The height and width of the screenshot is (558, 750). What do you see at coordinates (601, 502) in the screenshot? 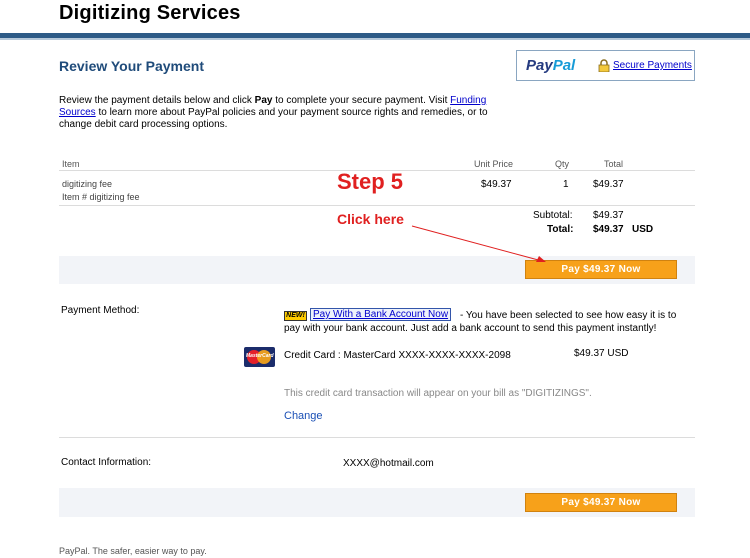
I see `pay-now-button-bottom: Pay $49.37 Now` at bounding box center [601, 502].